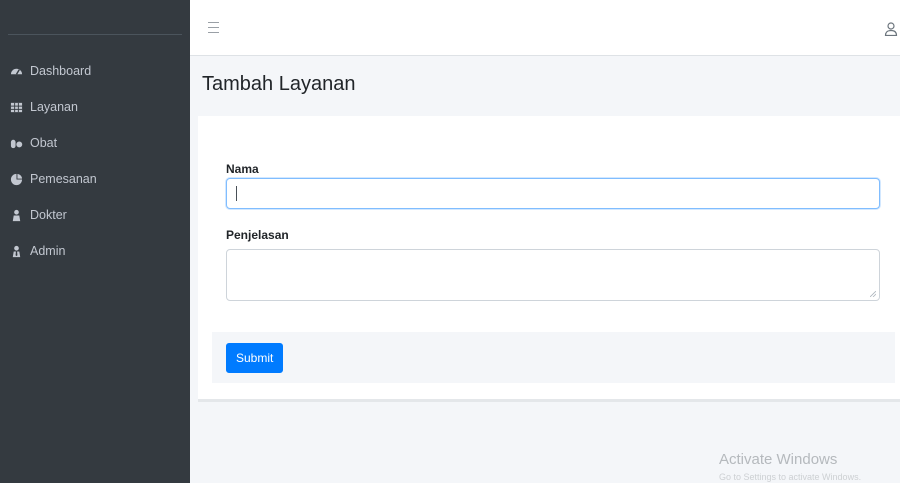 The height and width of the screenshot is (483, 900). Describe the element at coordinates (16, 71) in the screenshot. I see `tachometer-icon` at that location.